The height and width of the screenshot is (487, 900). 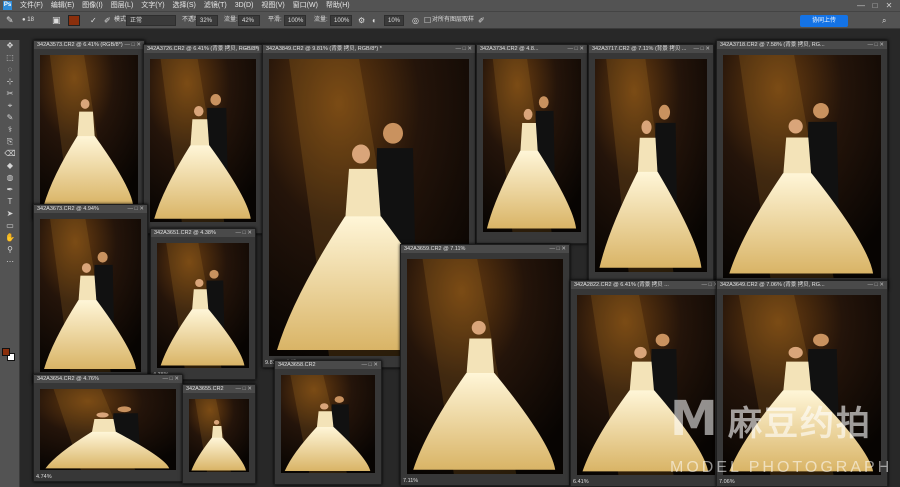 I want to click on opacity-input: 32%, so click(x=207, y=20).